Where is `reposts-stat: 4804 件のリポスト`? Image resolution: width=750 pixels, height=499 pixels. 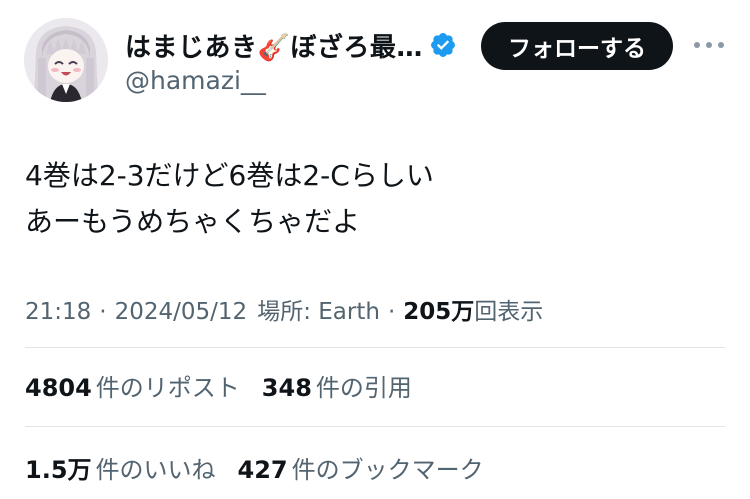
reposts-stat: 4804 件のリポスト is located at coordinates (132, 385).